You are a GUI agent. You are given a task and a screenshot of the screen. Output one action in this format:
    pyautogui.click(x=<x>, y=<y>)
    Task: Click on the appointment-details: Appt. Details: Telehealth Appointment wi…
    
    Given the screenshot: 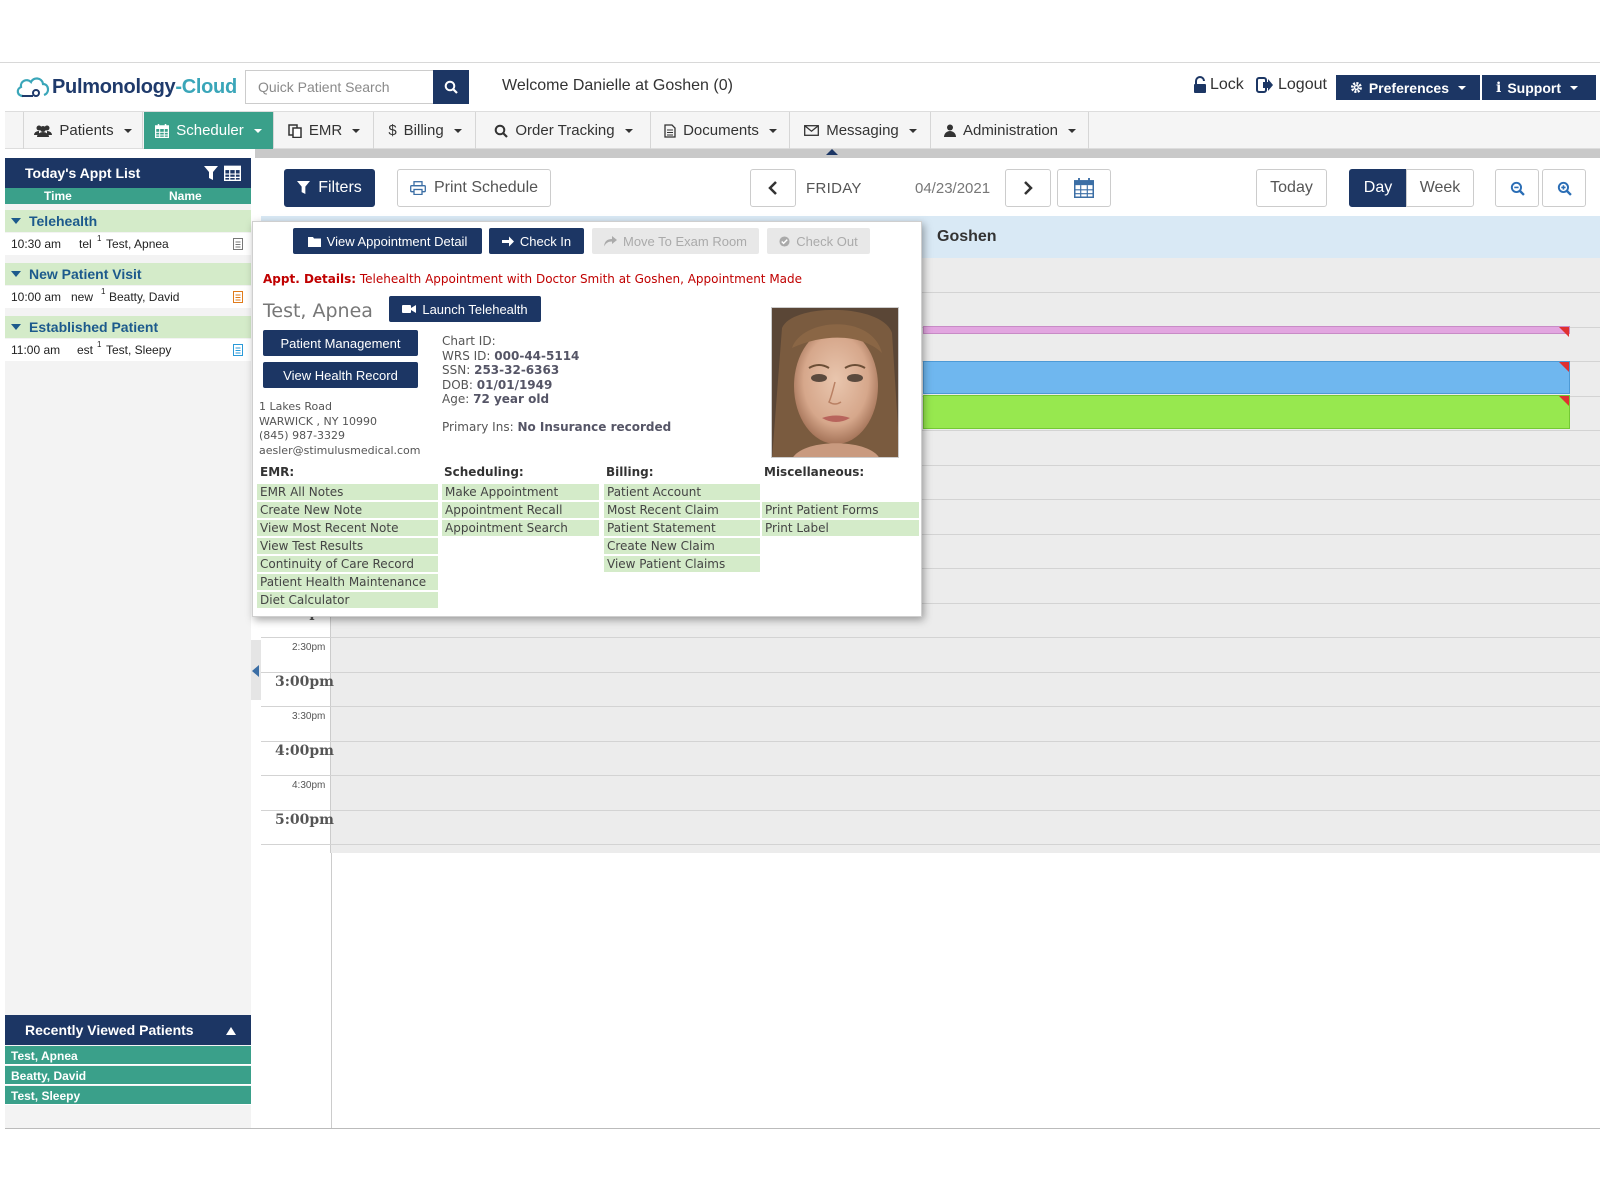 What is the action you would take?
    pyautogui.click(x=532, y=279)
    